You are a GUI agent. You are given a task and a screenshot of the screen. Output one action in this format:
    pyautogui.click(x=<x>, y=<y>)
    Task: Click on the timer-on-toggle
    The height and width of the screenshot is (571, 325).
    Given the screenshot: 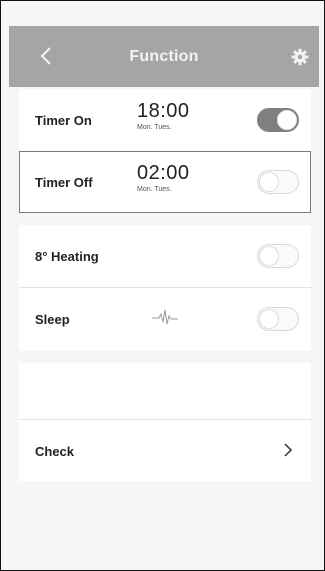 What is the action you would take?
    pyautogui.click(x=278, y=120)
    